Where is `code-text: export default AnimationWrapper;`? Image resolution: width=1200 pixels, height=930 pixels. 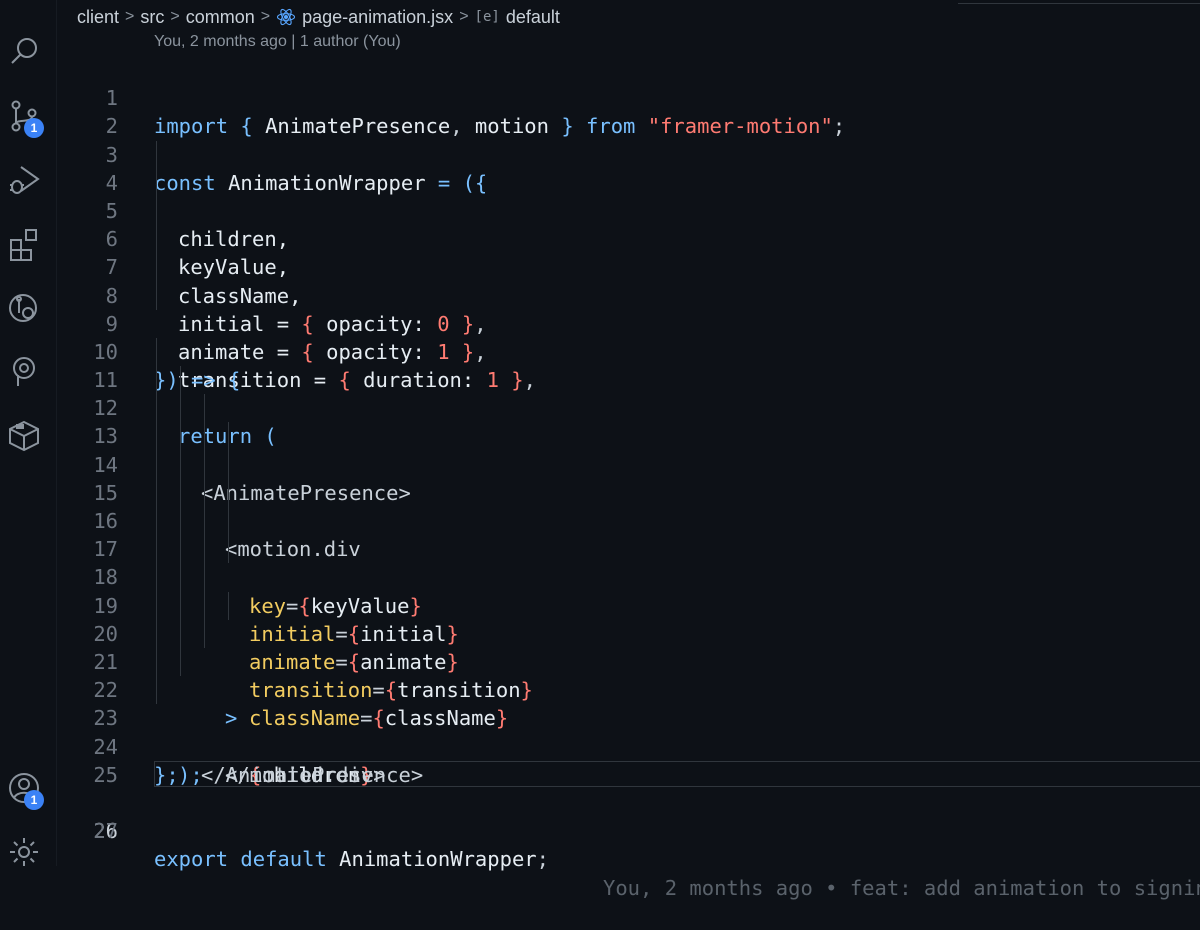
code-text: export default AnimationWrapper; is located at coordinates (351, 859).